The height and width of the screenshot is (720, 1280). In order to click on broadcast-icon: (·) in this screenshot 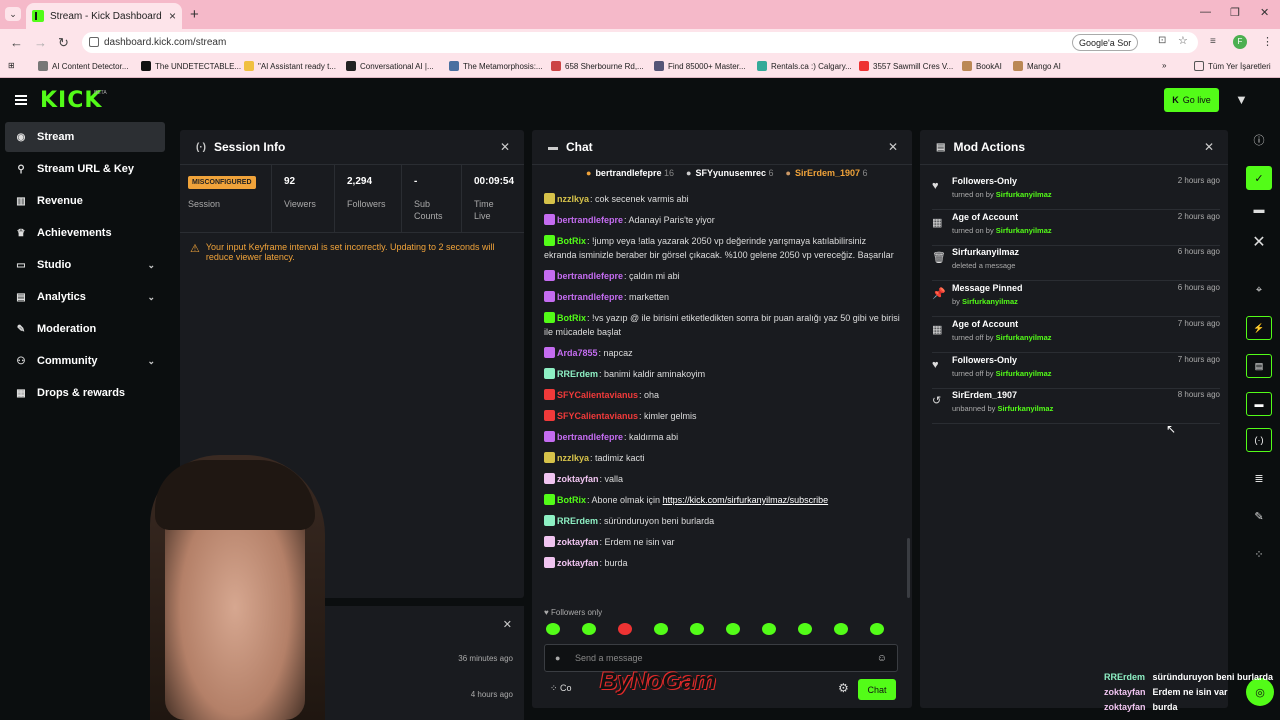, I will do `click(1259, 440)`.